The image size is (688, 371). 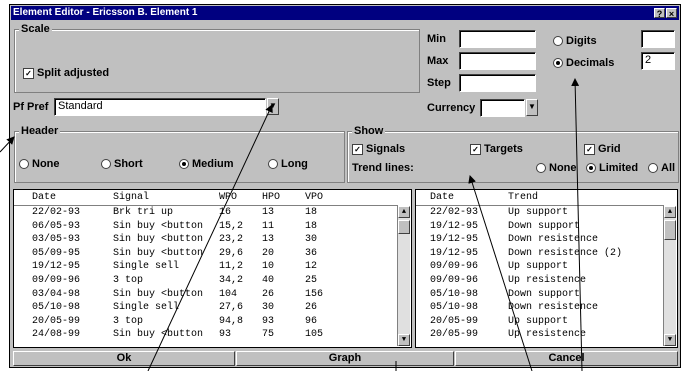 What do you see at coordinates (228, 294) in the screenshot?
I see `table-cell: 104` at bounding box center [228, 294].